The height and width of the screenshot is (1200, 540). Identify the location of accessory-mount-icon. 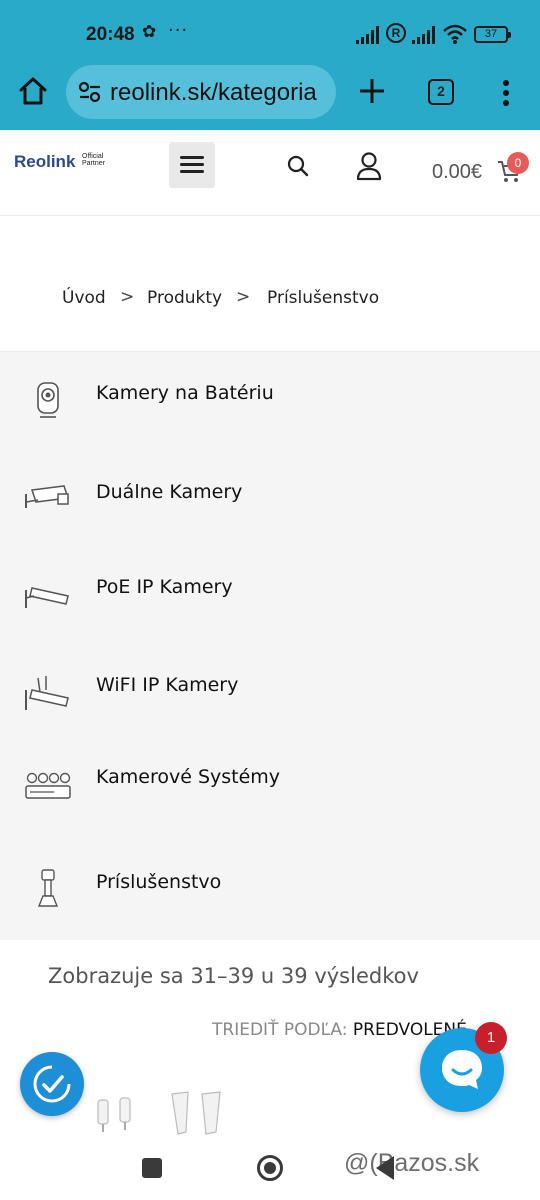
(48, 888).